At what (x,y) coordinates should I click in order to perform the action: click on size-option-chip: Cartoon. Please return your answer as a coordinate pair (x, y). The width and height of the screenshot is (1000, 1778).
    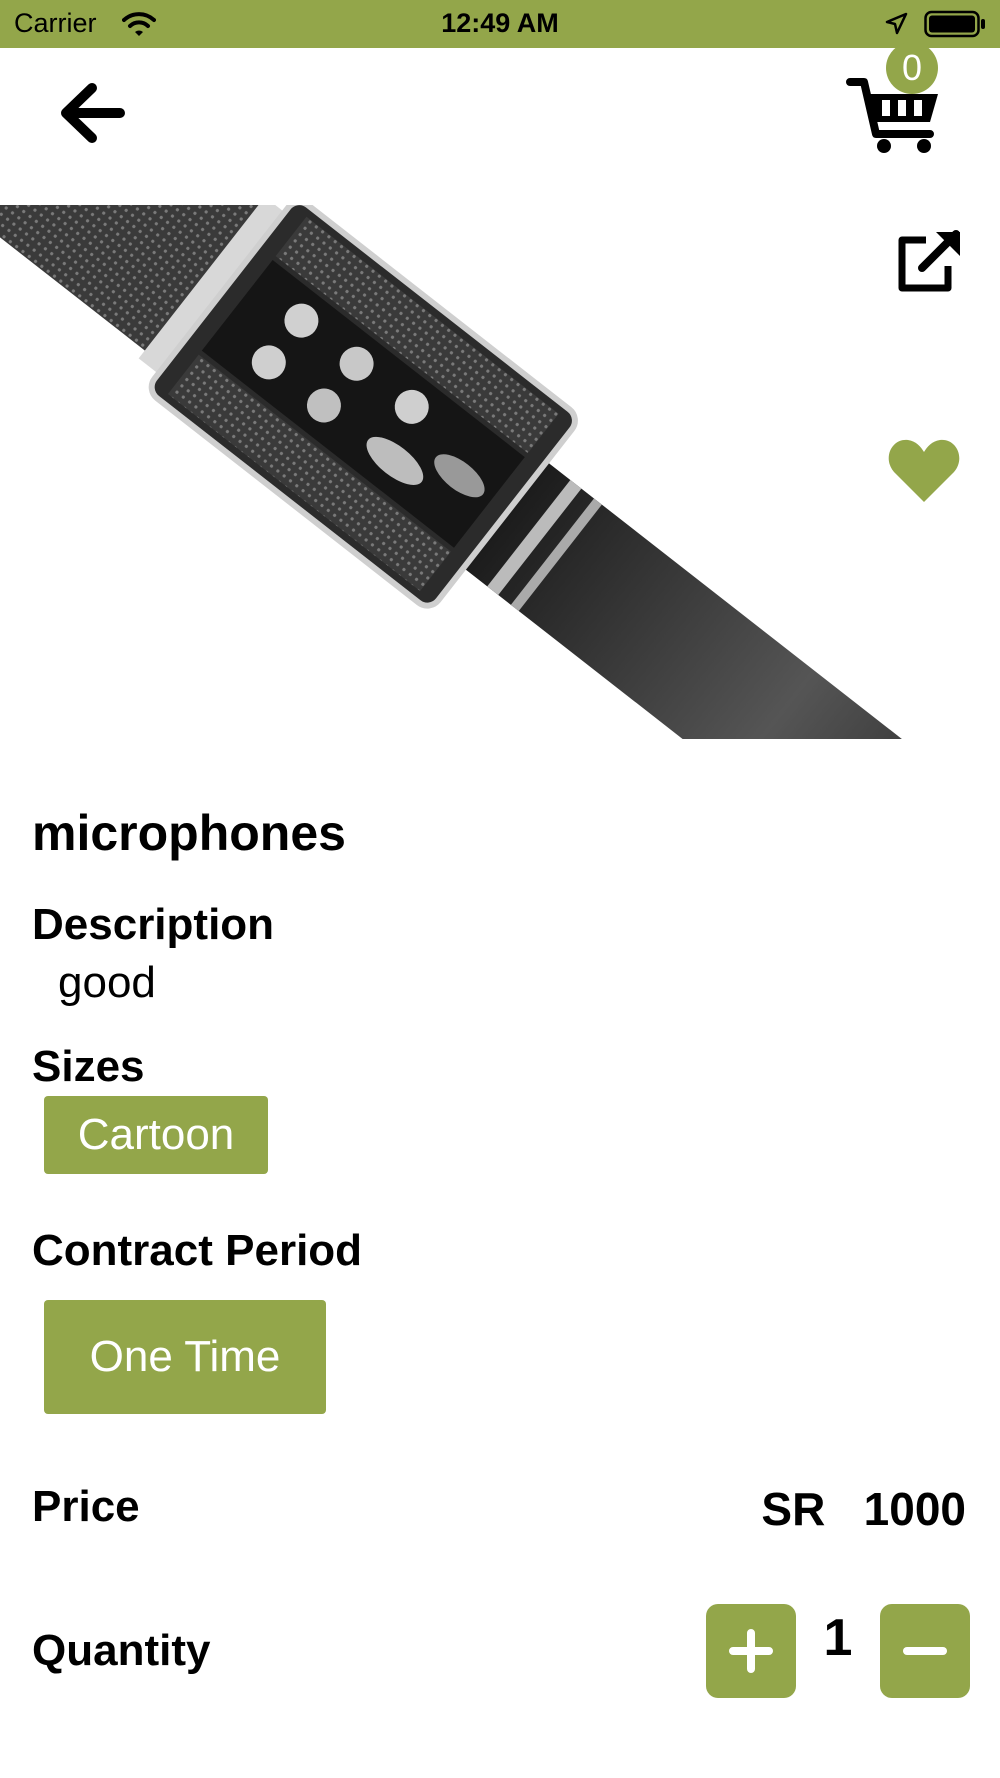
    Looking at the image, I should click on (156, 1135).